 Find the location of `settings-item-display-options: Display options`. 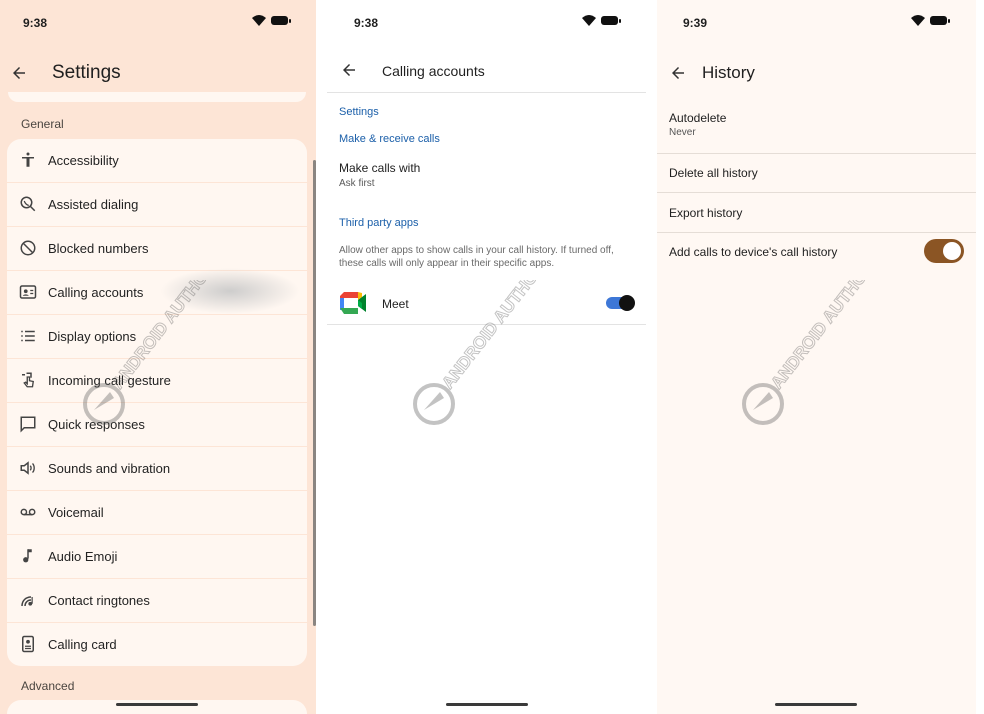

settings-item-display-options: Display options is located at coordinates (157, 336).